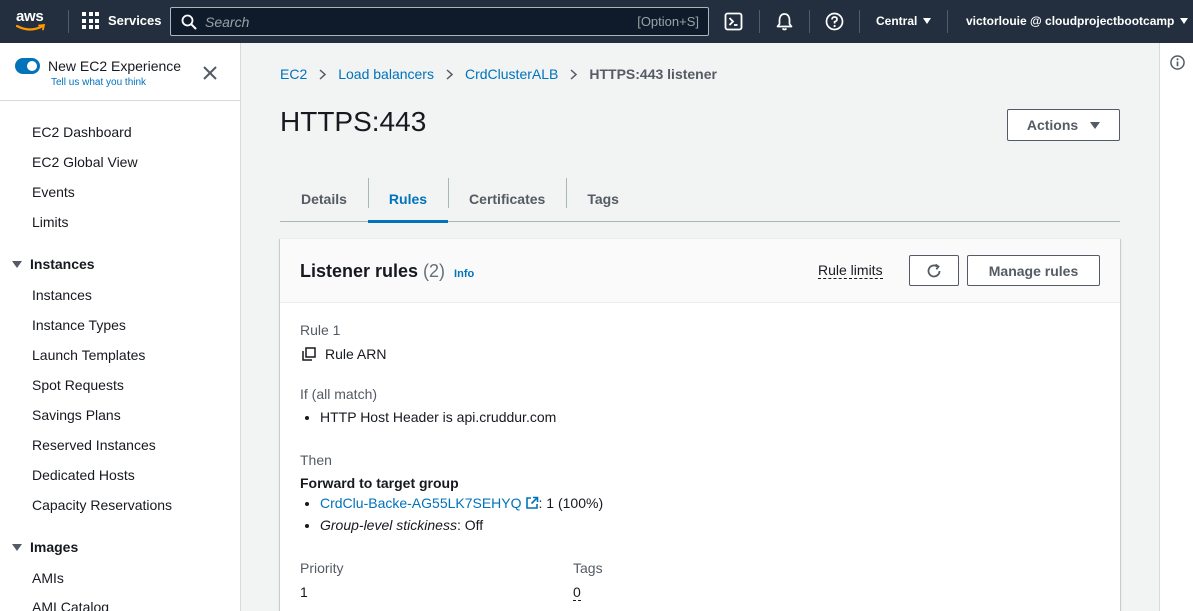 The height and width of the screenshot is (611, 1193). Describe the element at coordinates (78, 385) in the screenshot. I see `sidebar-item-spot-requests: Spot Requests` at that location.